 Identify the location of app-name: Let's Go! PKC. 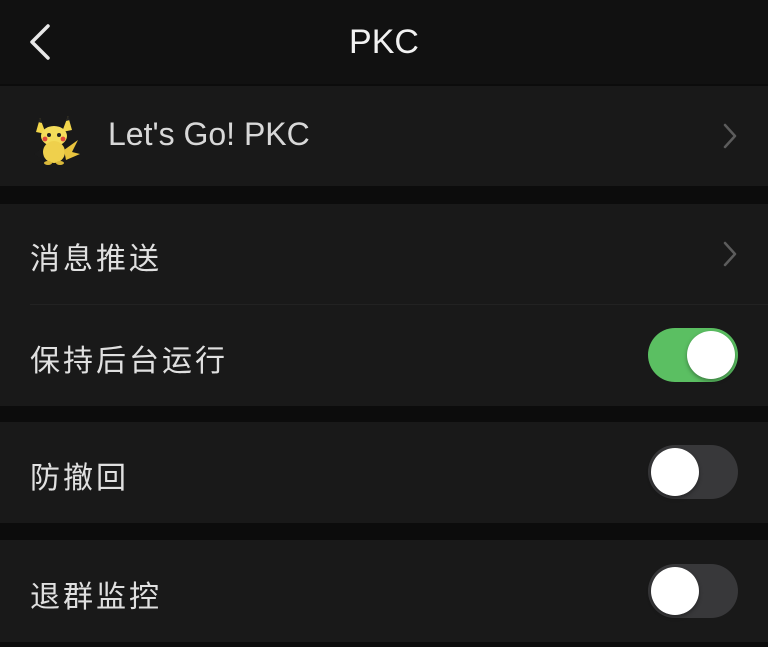
(209, 134).